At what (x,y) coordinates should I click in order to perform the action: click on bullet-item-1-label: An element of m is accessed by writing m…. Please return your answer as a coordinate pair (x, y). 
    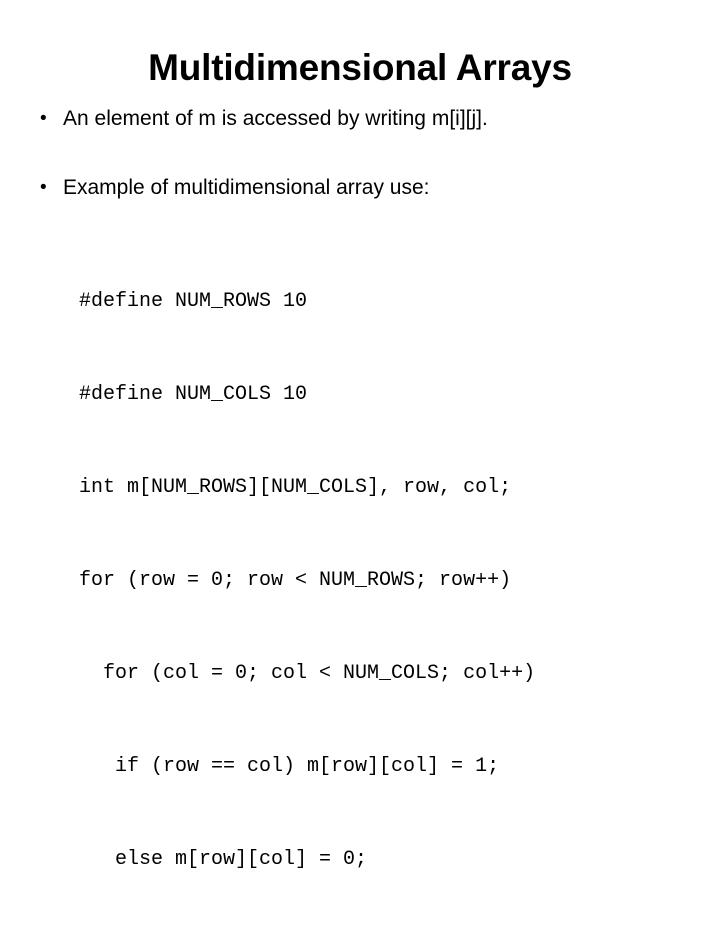
    Looking at the image, I should click on (275, 118).